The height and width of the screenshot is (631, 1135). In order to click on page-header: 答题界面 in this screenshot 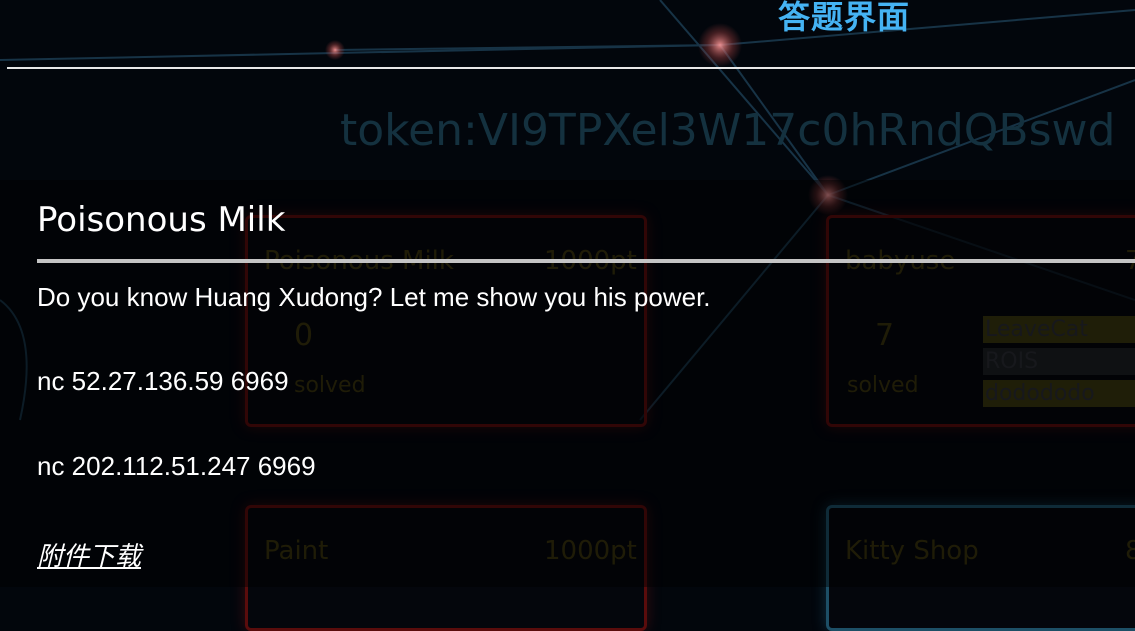, I will do `click(567, 34)`.